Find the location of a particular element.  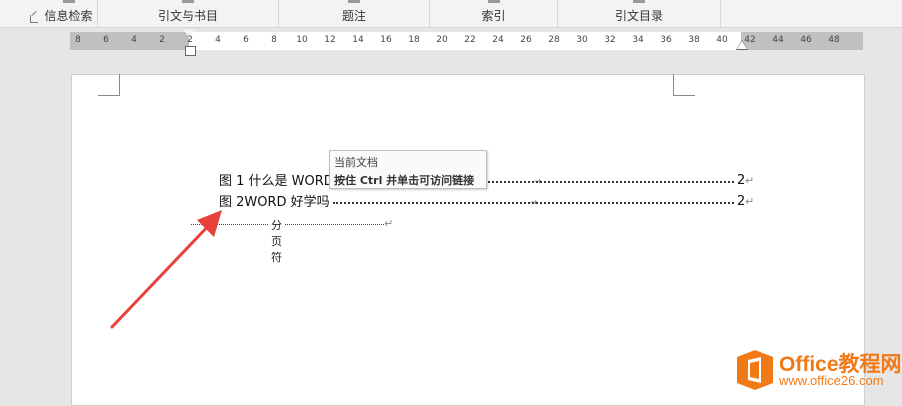

group-captions: 题注 is located at coordinates (354, 13).